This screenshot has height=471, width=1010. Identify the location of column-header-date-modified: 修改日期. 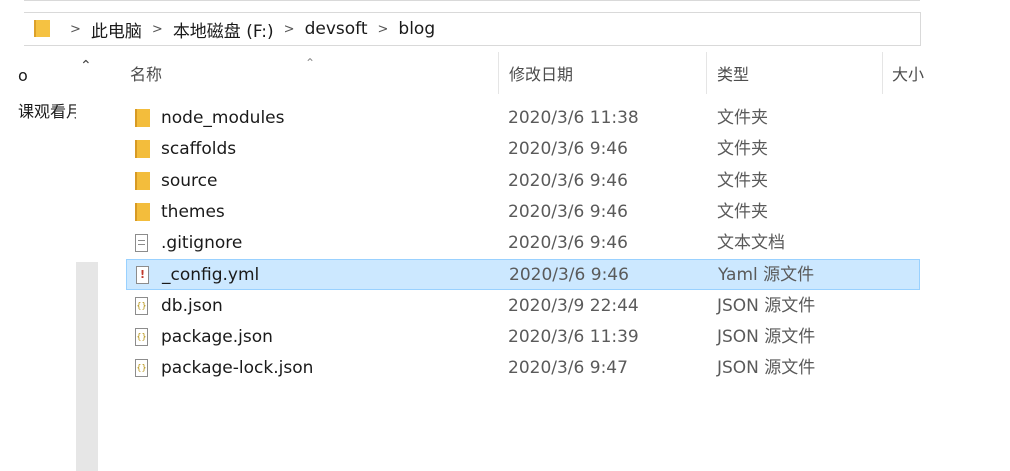
(541, 73).